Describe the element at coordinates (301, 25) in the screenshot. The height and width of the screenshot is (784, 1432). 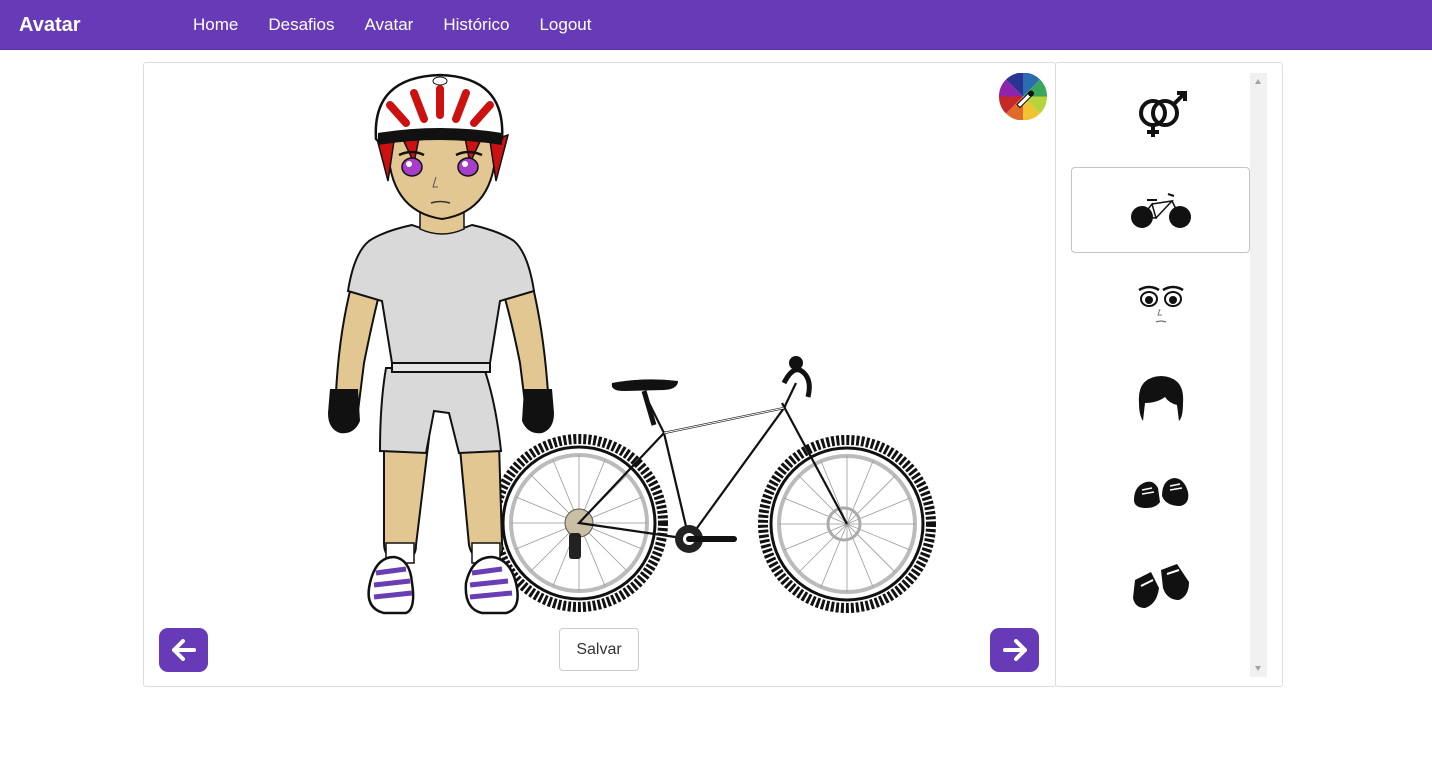
I see `nav-link-desafios: Desafios` at that location.